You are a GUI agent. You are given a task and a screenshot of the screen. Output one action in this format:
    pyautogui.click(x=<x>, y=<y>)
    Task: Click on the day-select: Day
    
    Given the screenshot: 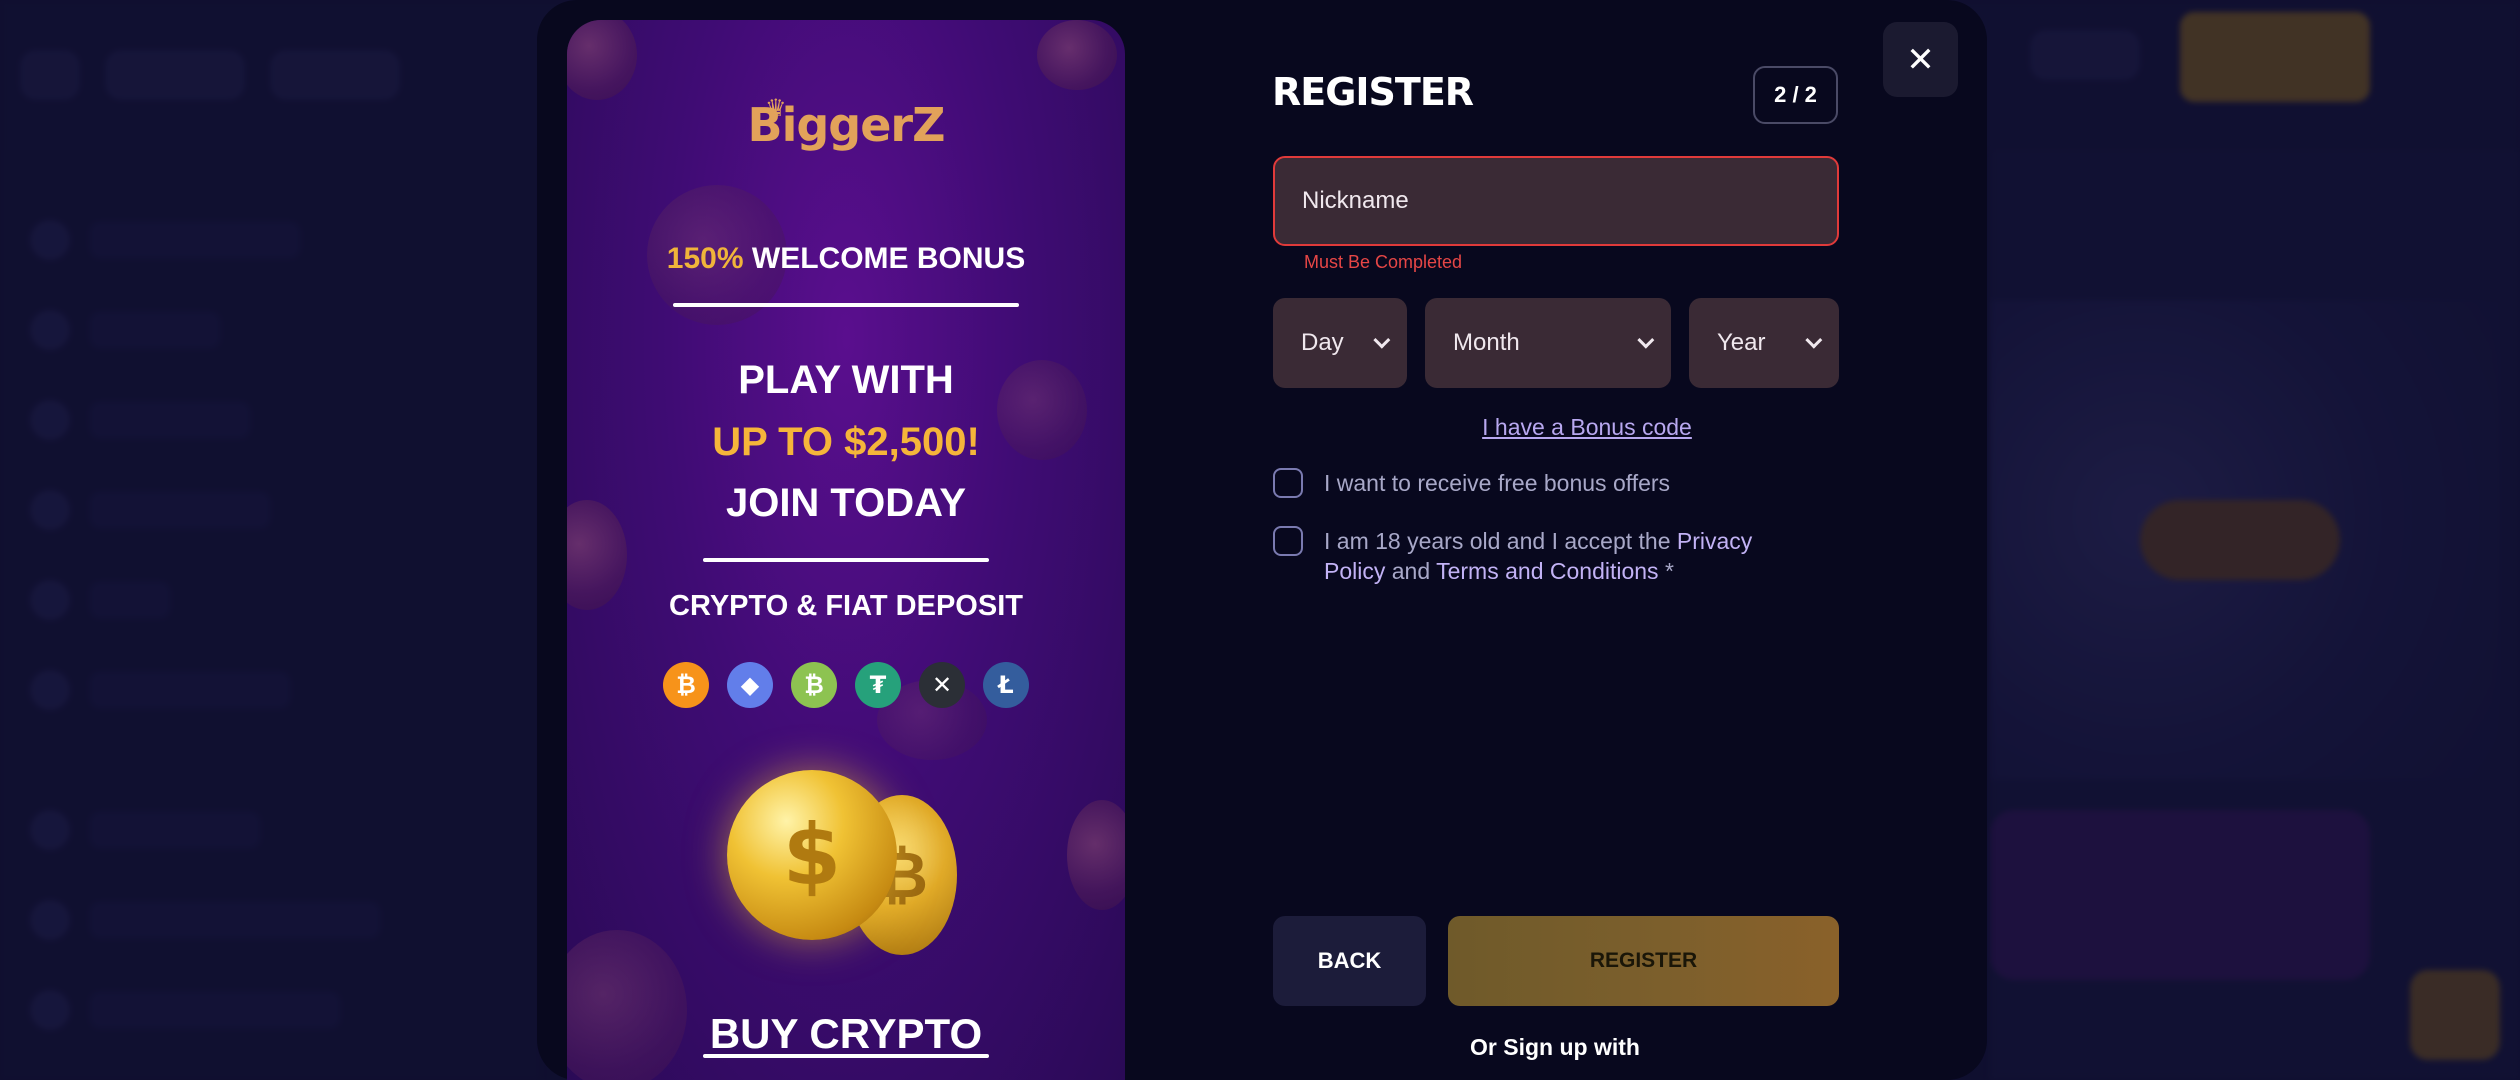 What is the action you would take?
    pyautogui.click(x=1340, y=343)
    